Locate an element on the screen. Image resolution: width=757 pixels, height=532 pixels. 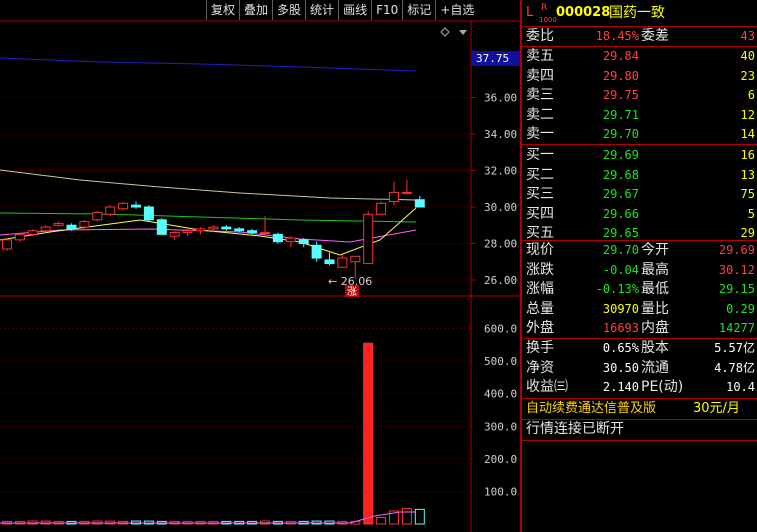
stat-label: 净资 is located at coordinates (540, 367).